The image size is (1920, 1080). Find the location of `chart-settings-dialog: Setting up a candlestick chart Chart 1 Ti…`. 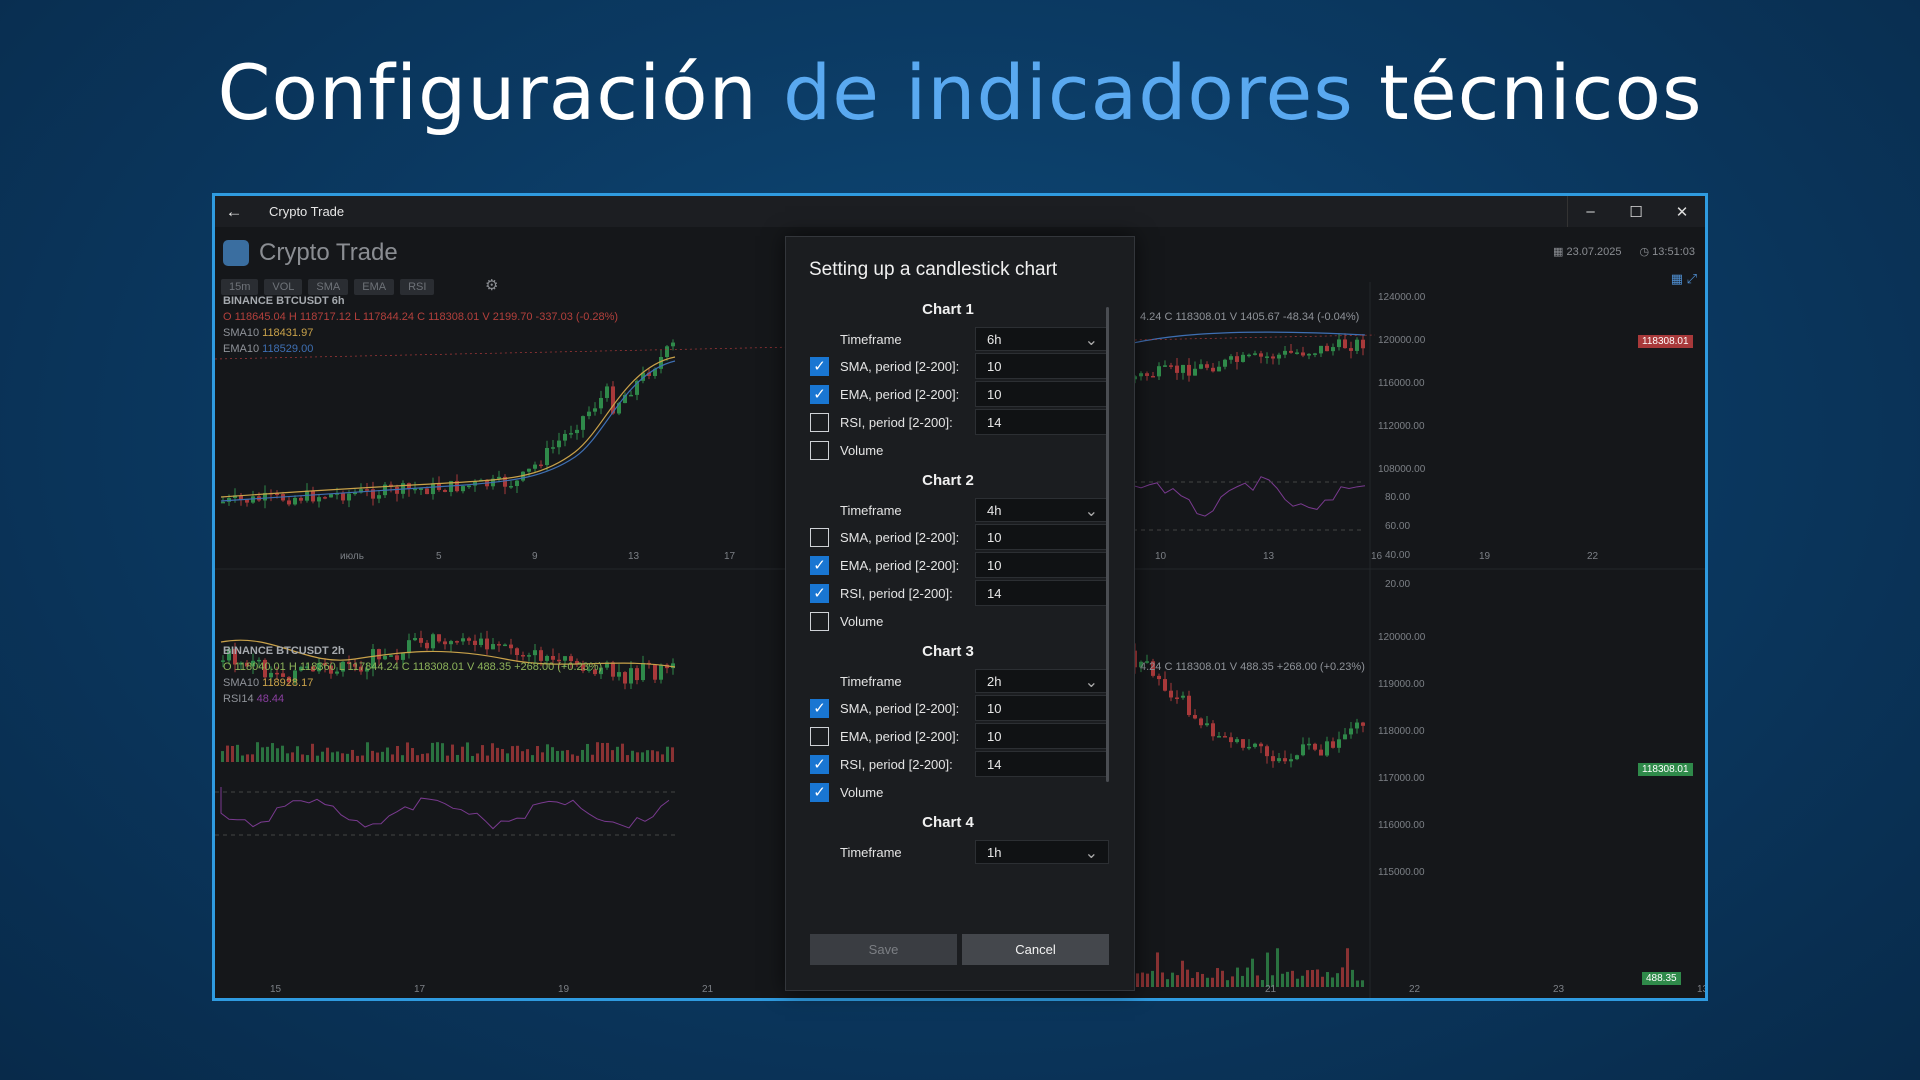

chart-settings-dialog: Setting up a candlestick chart Chart 1 Ti… is located at coordinates (960, 613).